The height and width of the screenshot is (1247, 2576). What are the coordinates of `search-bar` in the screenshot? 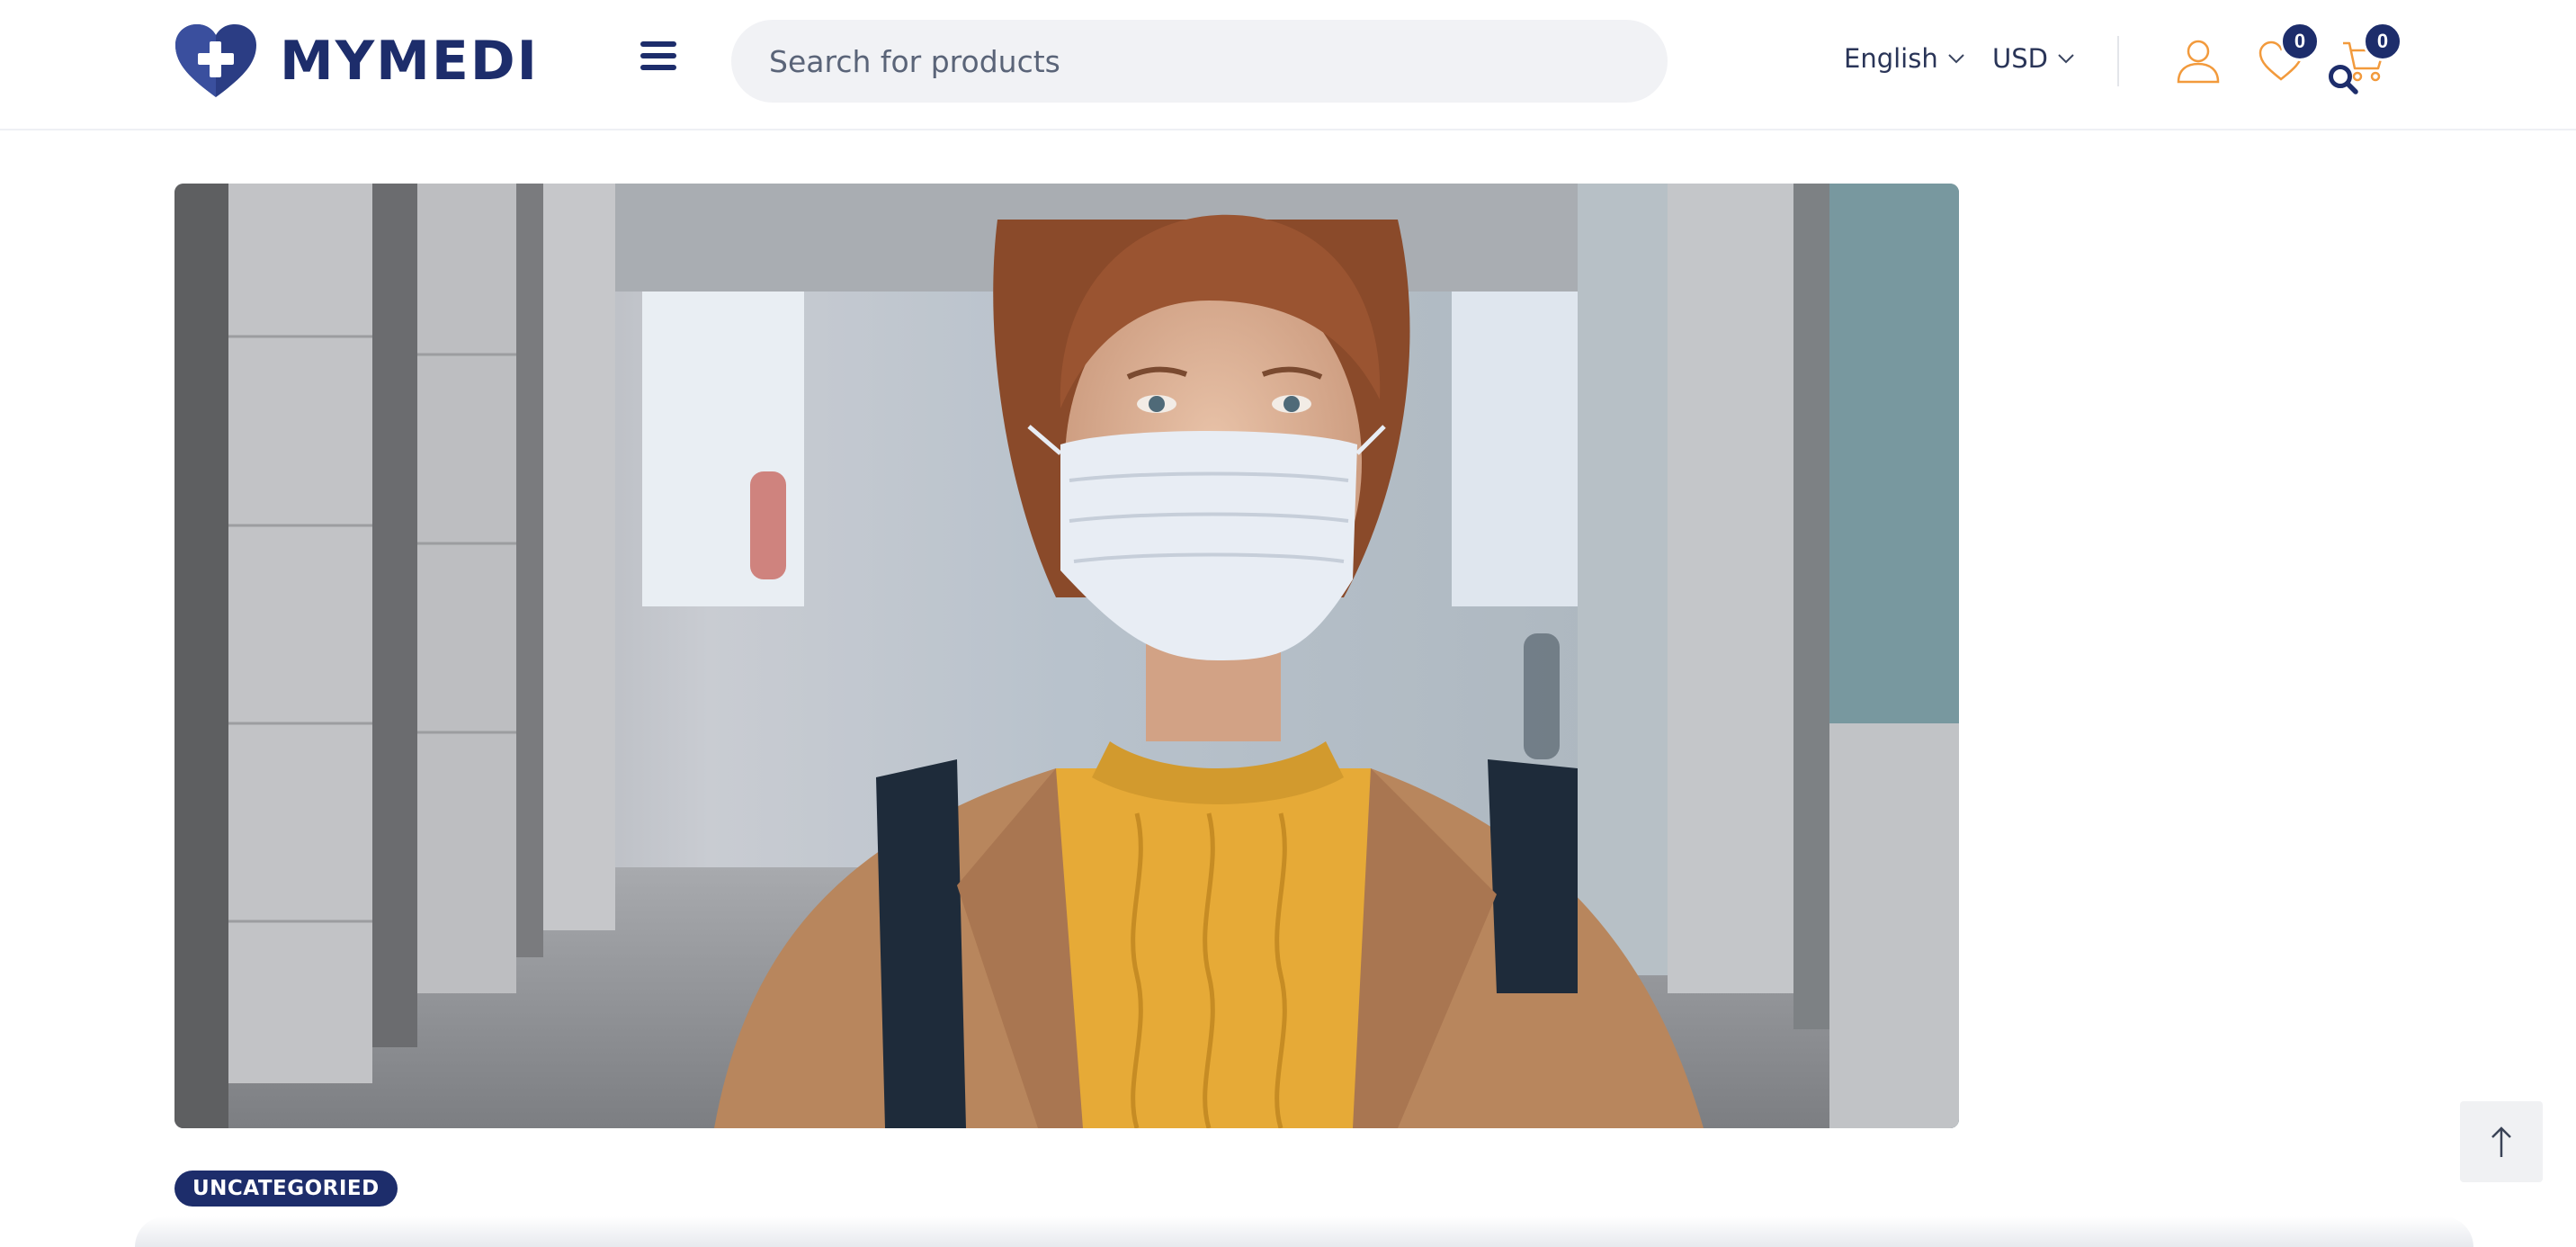 It's located at (1544, 62).